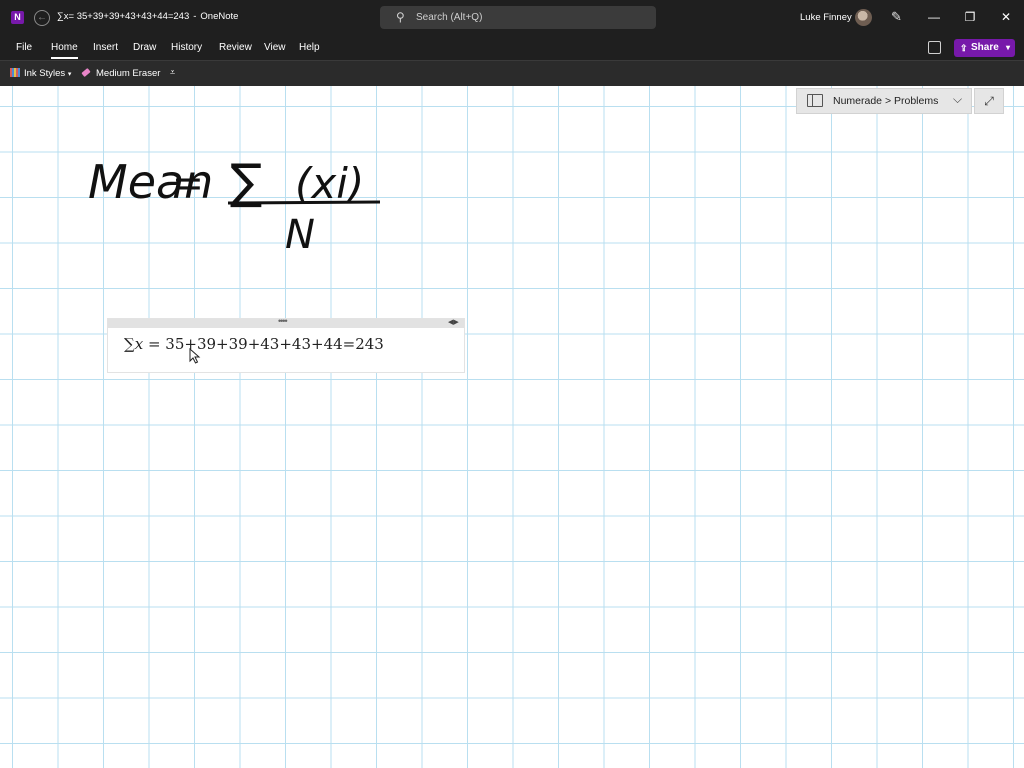 The image size is (1024, 768). I want to click on tab-view: View, so click(275, 47).